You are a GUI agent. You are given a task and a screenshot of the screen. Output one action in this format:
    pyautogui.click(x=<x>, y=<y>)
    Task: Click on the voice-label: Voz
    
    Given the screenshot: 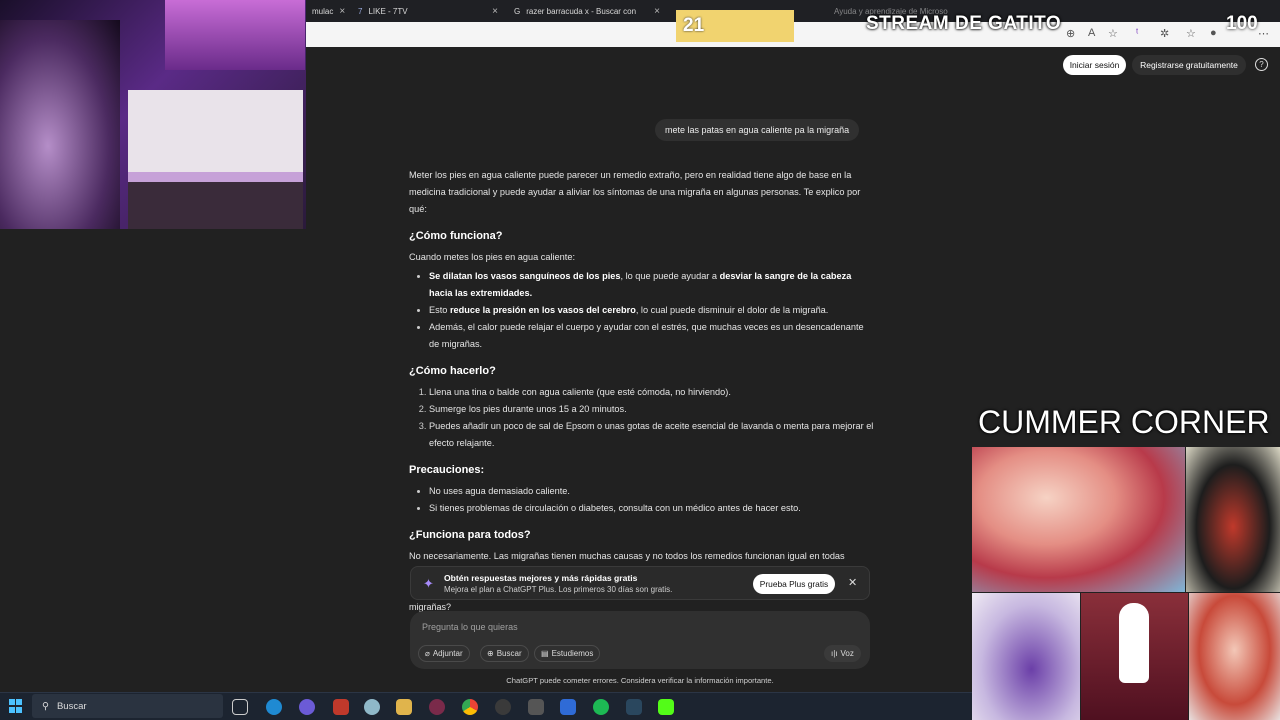 What is the action you would take?
    pyautogui.click(x=847, y=653)
    